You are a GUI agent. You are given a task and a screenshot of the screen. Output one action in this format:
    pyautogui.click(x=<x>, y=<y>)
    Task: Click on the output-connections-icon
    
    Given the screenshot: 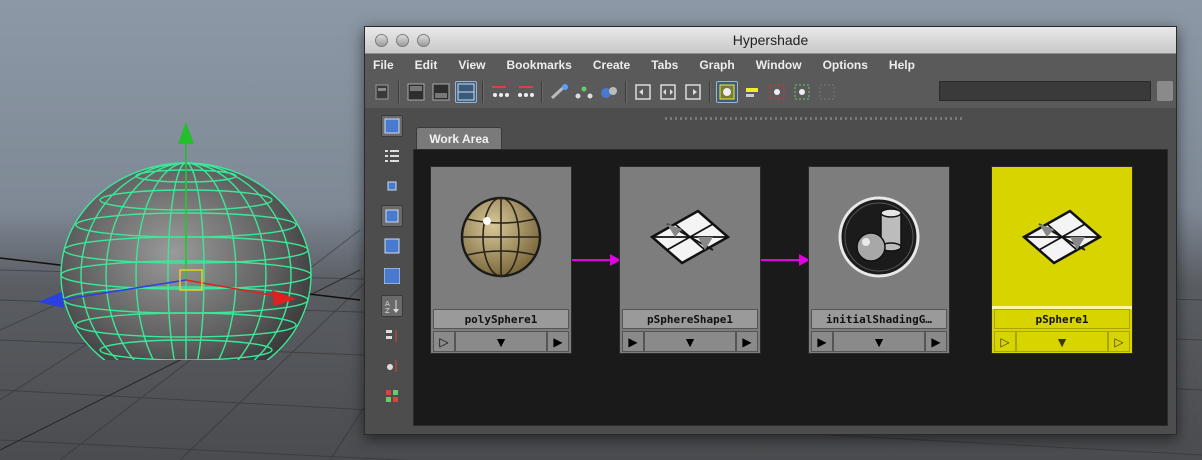 What is the action you would take?
    pyautogui.click(x=525, y=92)
    